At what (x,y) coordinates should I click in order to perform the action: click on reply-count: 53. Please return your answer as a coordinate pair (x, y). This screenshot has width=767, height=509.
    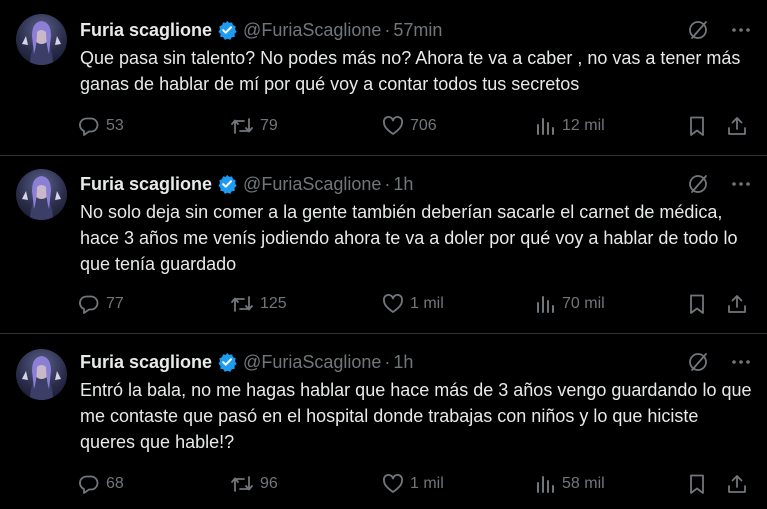
    Looking at the image, I should click on (115, 125).